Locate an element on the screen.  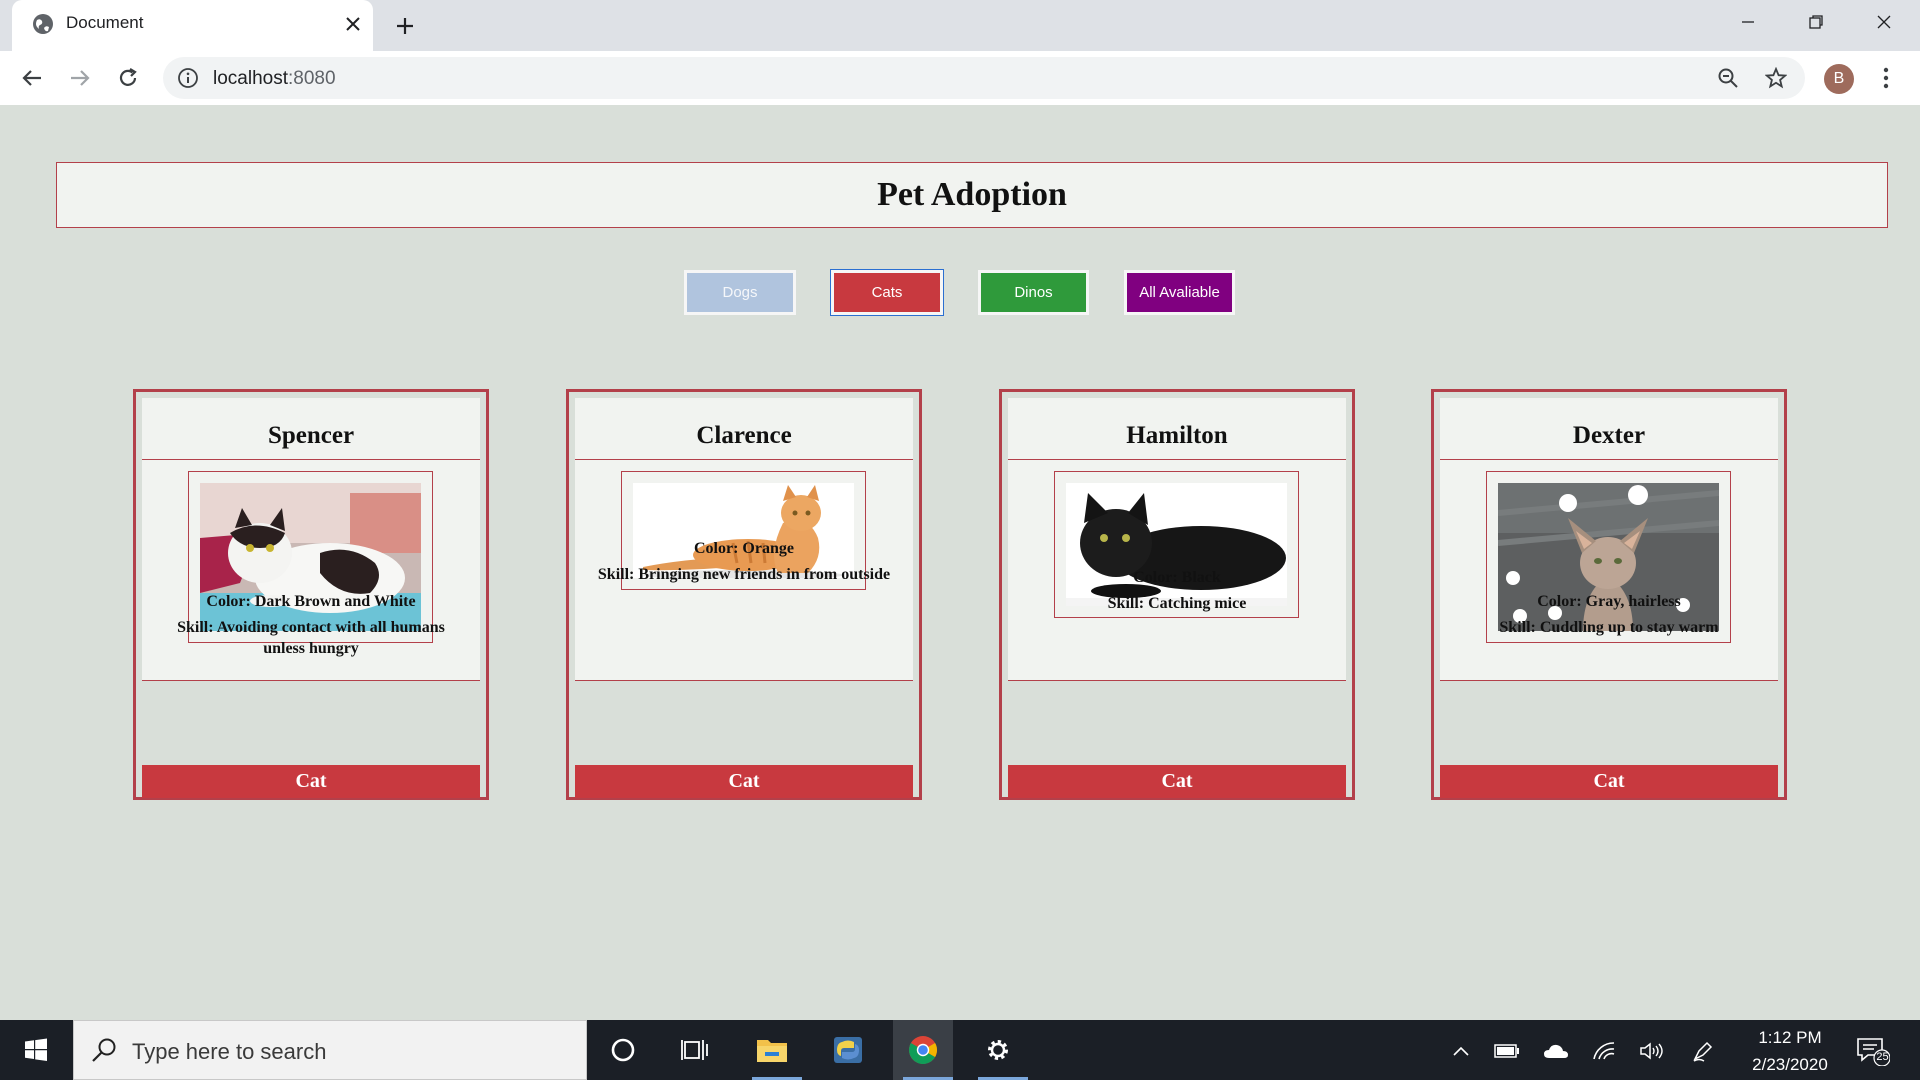
reload-icon is located at coordinates (128, 78).